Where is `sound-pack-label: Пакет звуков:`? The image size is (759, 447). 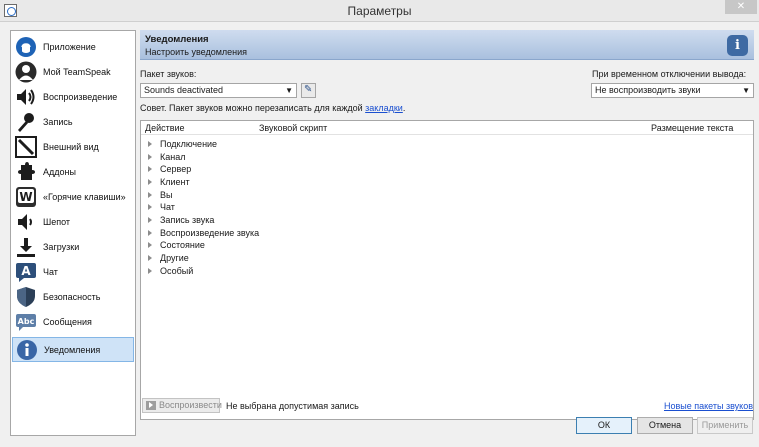
sound-pack-label: Пакет звуков: is located at coordinates (168, 74).